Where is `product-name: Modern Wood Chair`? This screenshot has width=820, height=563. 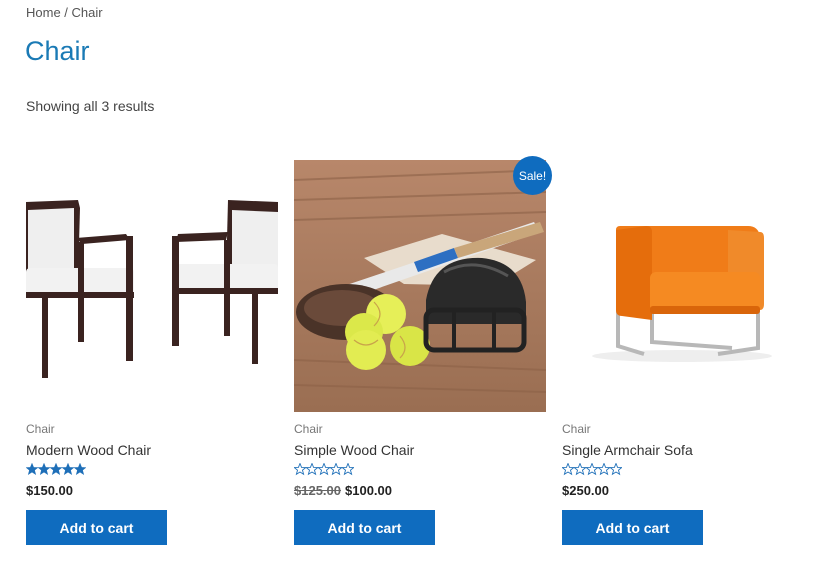 product-name: Modern Wood Chair is located at coordinates (88, 450).